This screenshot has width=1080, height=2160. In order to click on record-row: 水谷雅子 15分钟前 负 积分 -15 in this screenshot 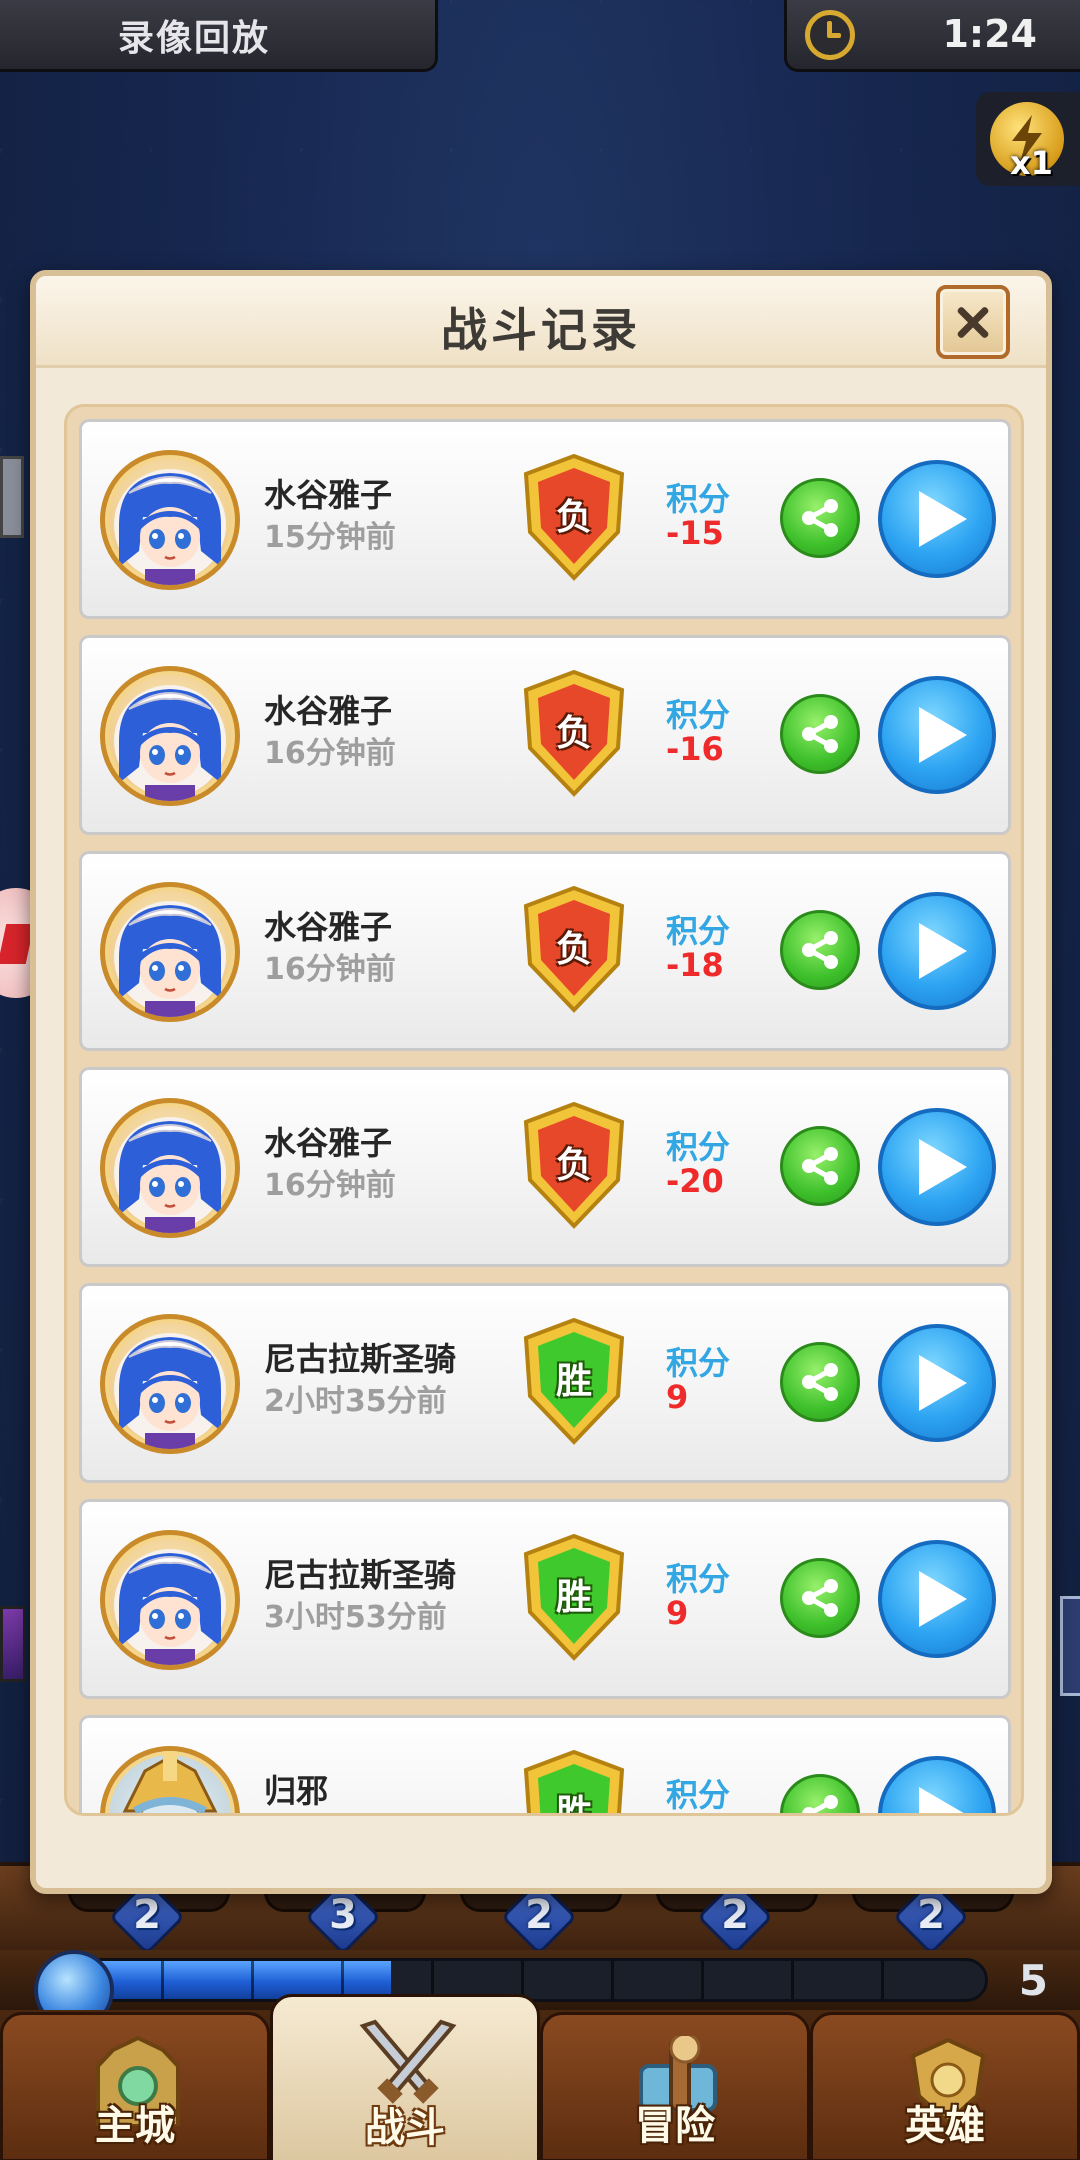, I will do `click(545, 519)`.